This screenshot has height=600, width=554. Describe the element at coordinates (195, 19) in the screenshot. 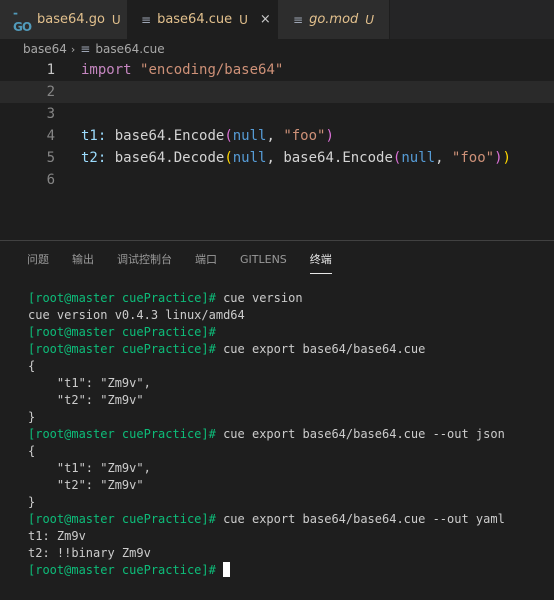

I see `tab-label: base64.cue` at that location.